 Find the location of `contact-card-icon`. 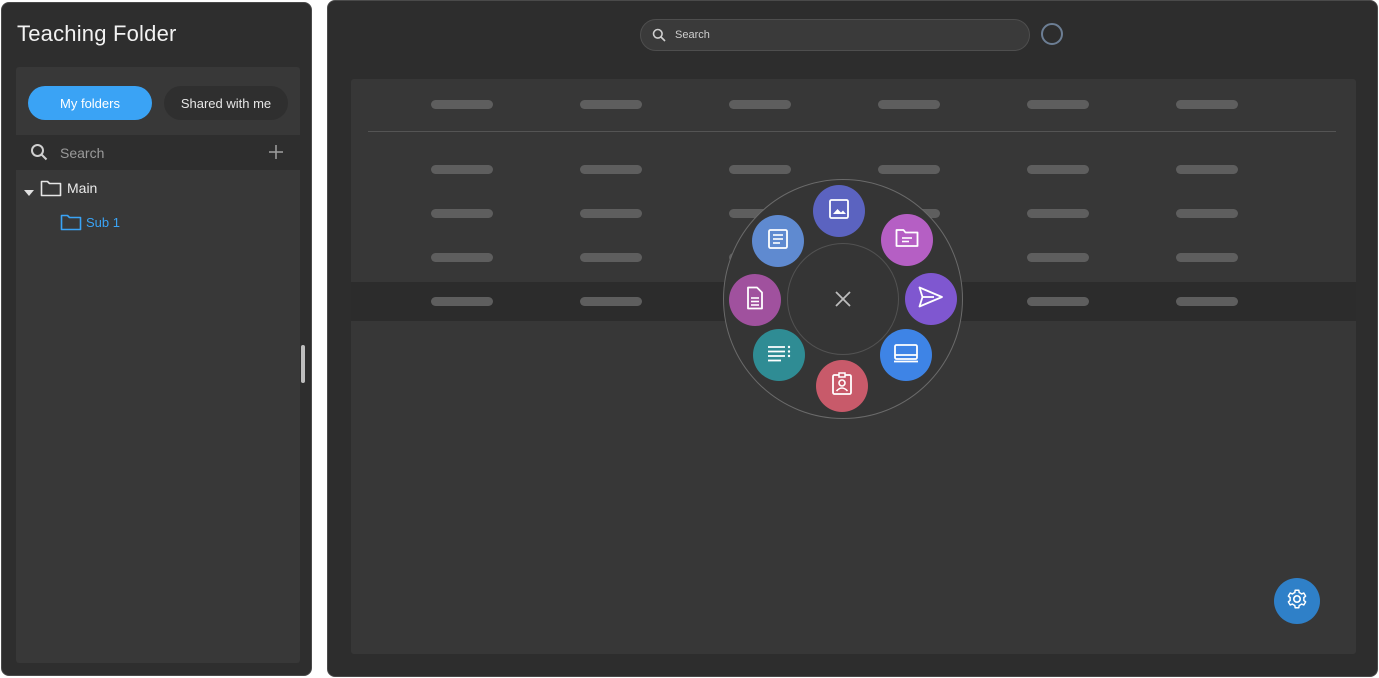

contact-card-icon is located at coordinates (842, 386).